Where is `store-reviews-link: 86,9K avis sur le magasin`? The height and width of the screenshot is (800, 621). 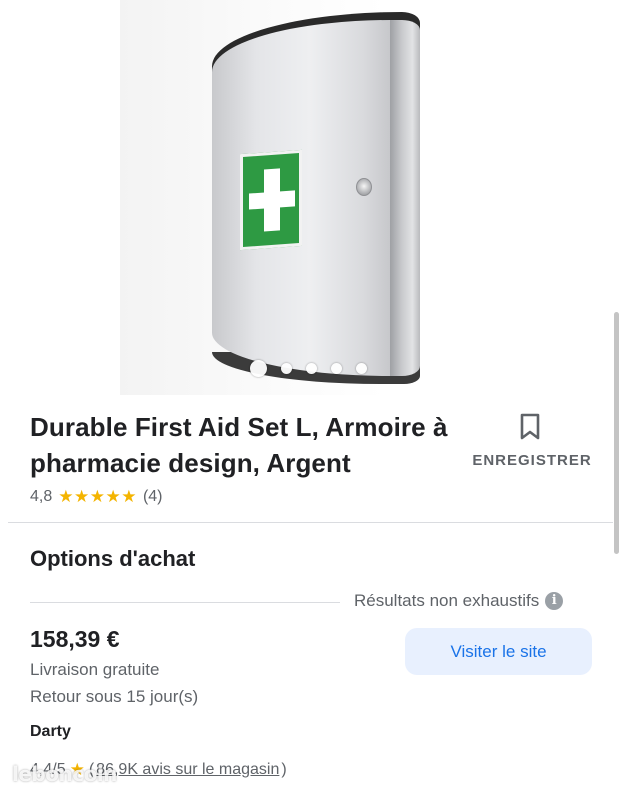
store-reviews-link: 86,9K avis sur le magasin is located at coordinates (187, 770).